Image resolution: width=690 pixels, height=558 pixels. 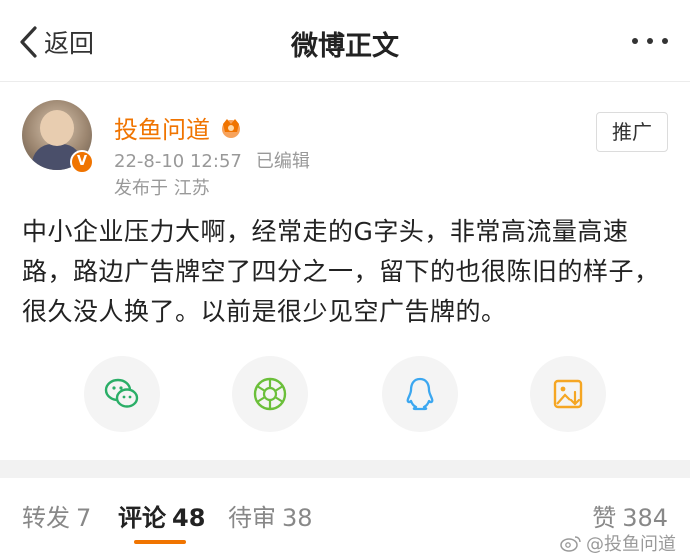 What do you see at coordinates (46, 518) in the screenshot?
I see `tab-repost-label: 转发` at bounding box center [46, 518].